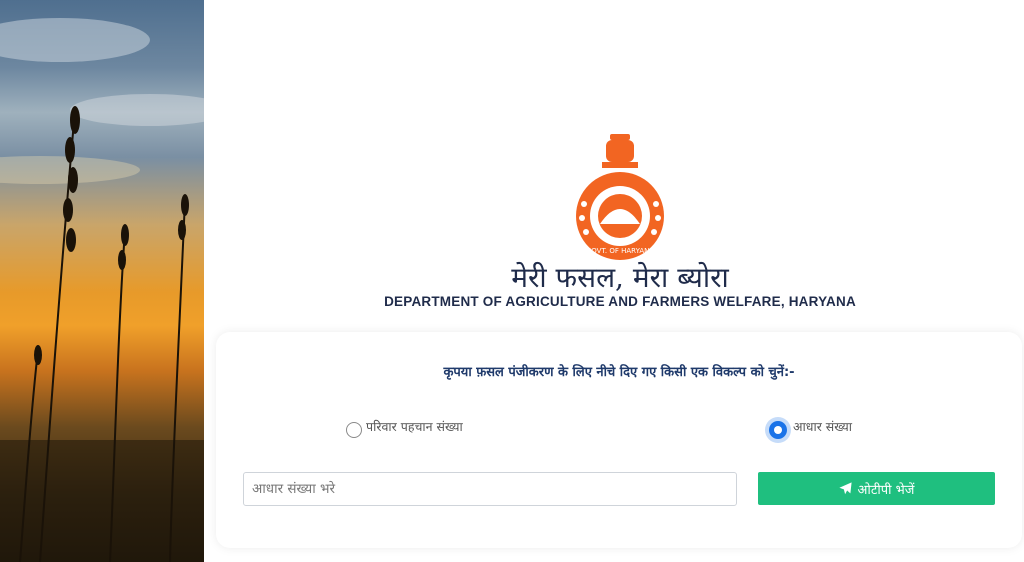 This screenshot has width=1024, height=562. Describe the element at coordinates (823, 426) in the screenshot. I see `radio-label-aadhaar: आधार संख्या` at that location.